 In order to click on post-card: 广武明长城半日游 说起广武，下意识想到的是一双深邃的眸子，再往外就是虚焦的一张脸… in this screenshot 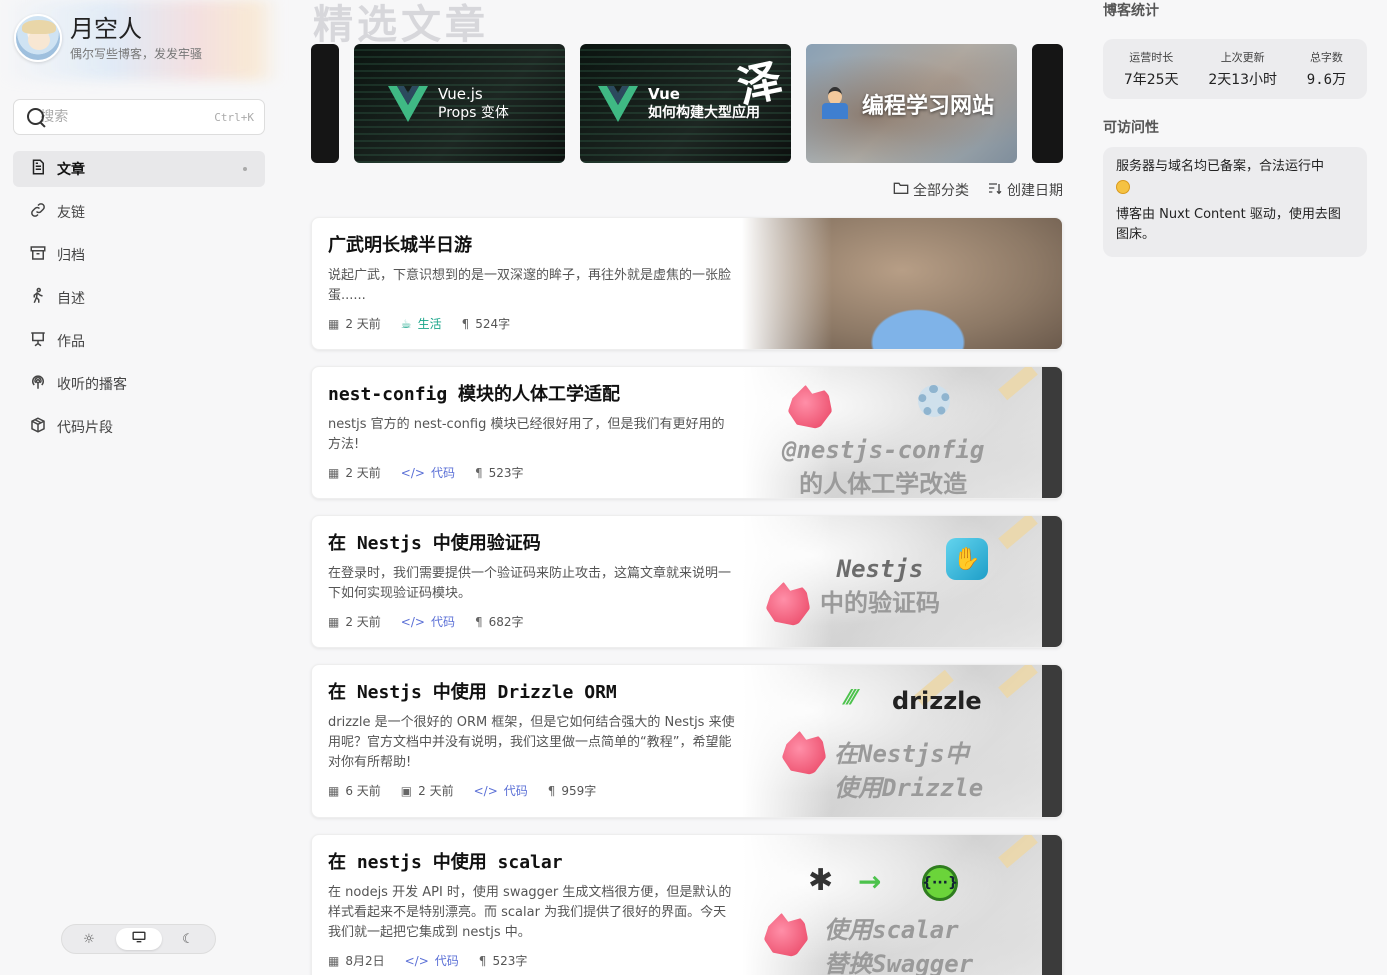, I will do `click(687, 283)`.